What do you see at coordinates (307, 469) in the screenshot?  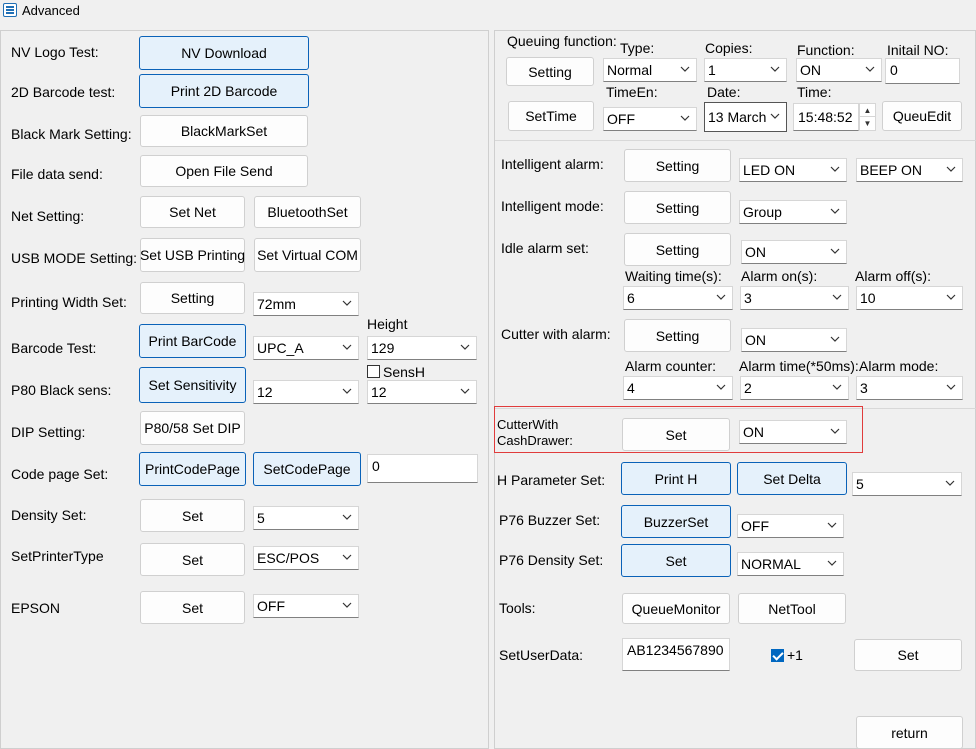 I see `set-code-page-button: SetCodePage` at bounding box center [307, 469].